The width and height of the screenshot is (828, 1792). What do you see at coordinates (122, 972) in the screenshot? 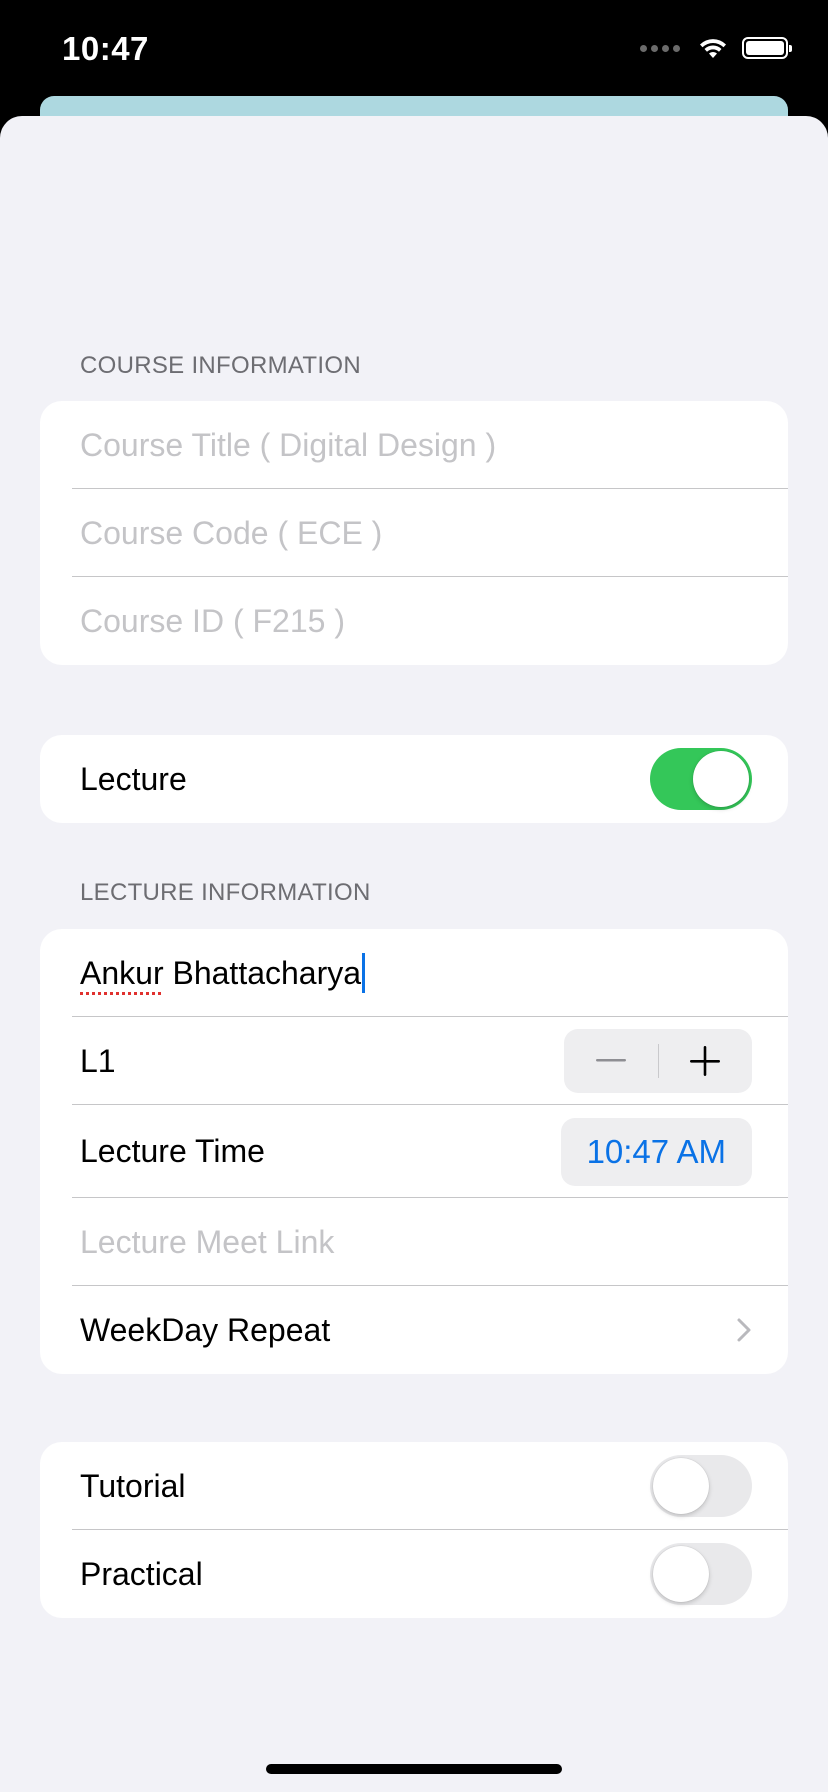
I see `misspelled-word: Ankur` at bounding box center [122, 972].